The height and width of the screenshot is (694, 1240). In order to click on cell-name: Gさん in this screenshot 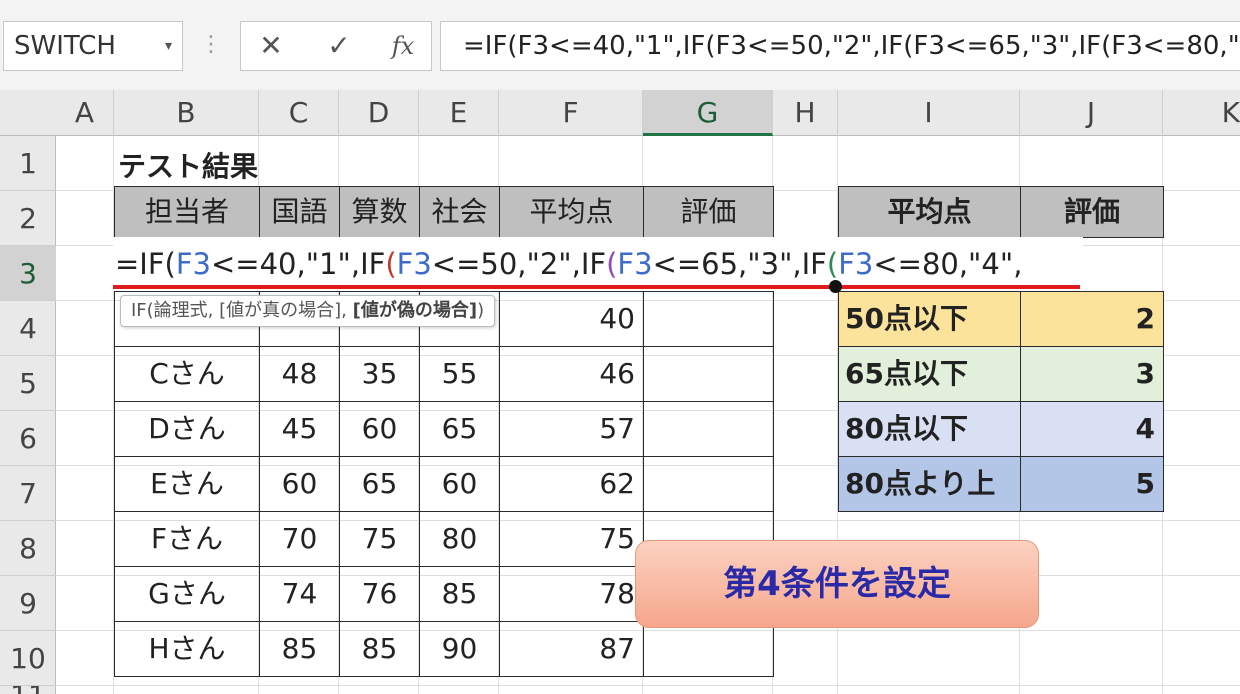, I will do `click(187, 594)`.